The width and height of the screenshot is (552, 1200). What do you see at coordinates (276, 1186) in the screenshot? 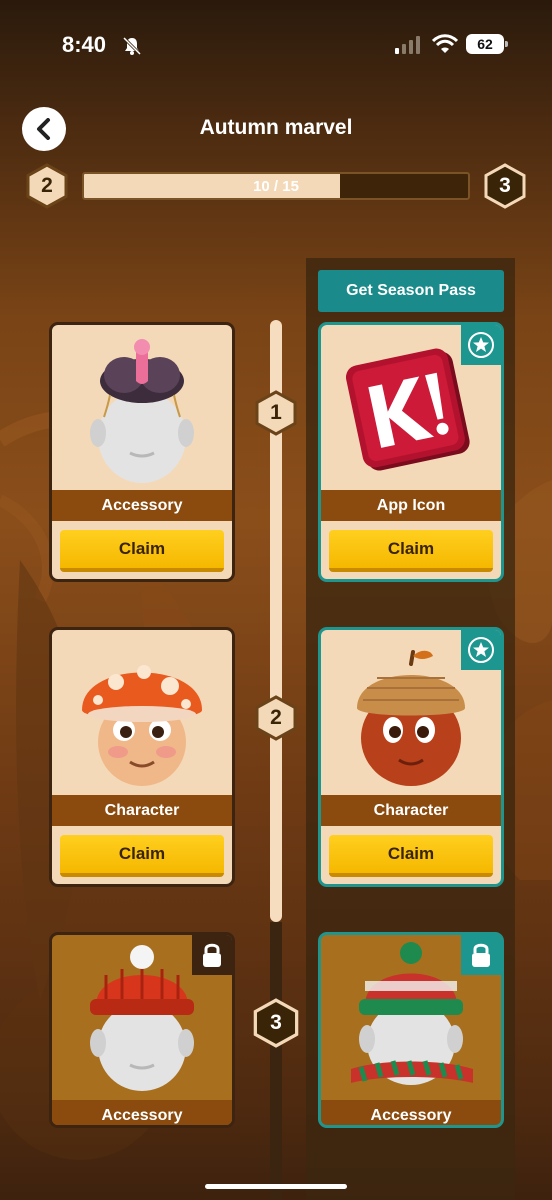
I see `home-indicator` at bounding box center [276, 1186].